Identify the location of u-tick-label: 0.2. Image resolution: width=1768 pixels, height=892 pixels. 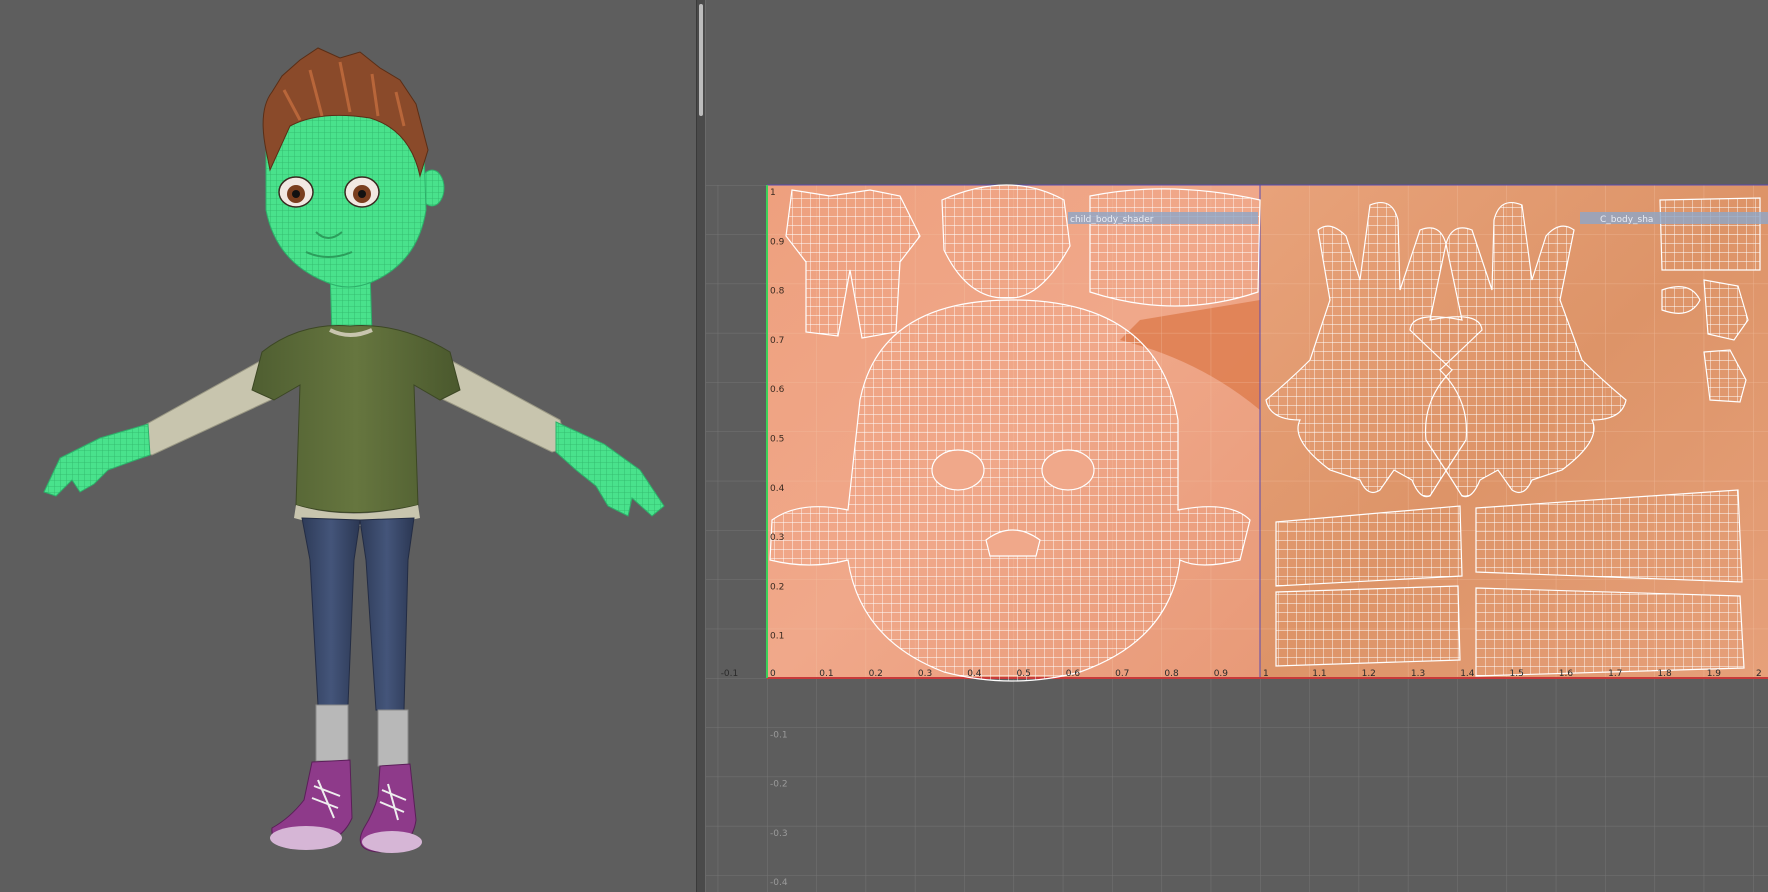
(876, 674).